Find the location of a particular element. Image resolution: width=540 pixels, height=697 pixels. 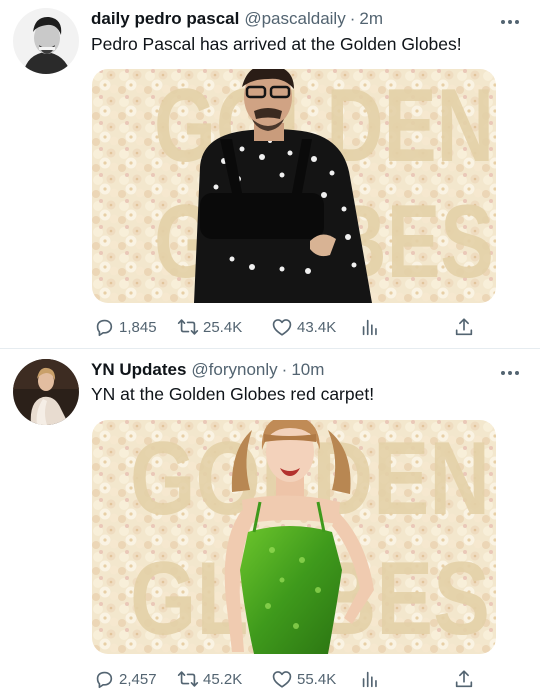

retweet-count: 25.4K is located at coordinates (223, 327).